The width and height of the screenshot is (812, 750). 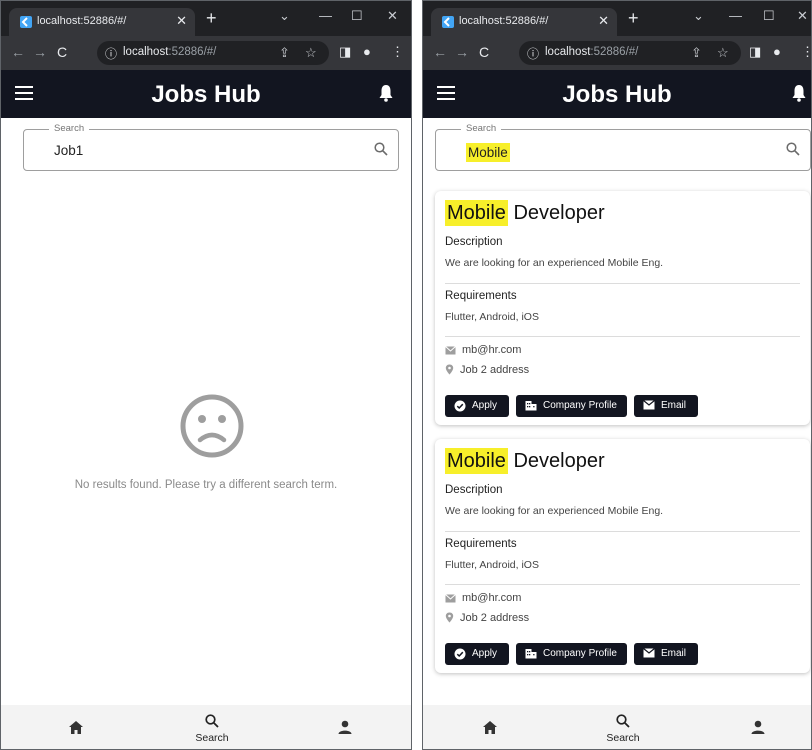 What do you see at coordinates (211, 147) in the screenshot?
I see `search-field: Search Job1` at bounding box center [211, 147].